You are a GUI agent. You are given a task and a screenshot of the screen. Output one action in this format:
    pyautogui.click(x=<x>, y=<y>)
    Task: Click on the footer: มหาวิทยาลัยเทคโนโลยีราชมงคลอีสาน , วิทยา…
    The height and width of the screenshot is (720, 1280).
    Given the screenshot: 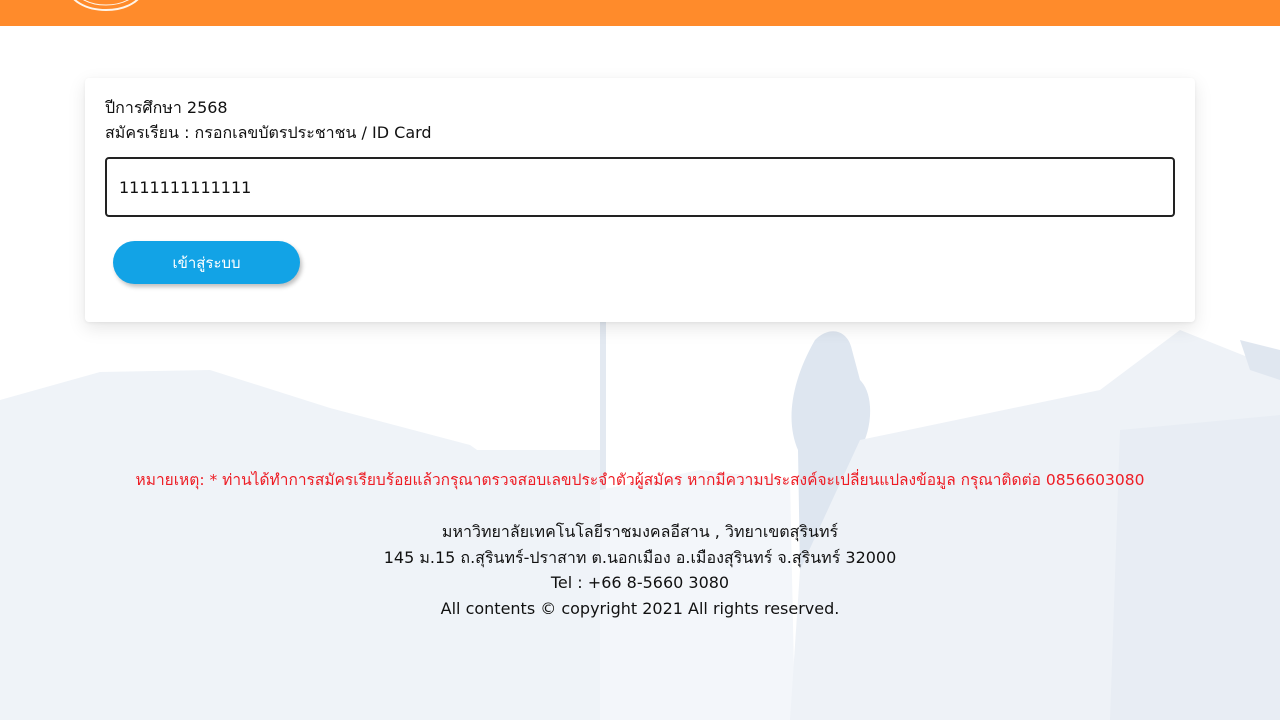 What is the action you would take?
    pyautogui.click(x=640, y=570)
    